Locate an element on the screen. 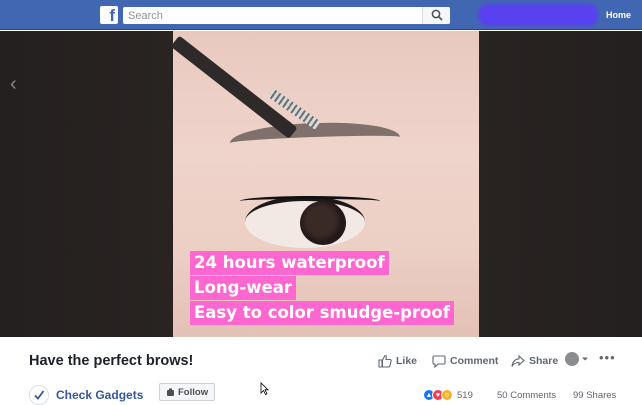 This screenshot has width=642, height=405. follow-label: Follow is located at coordinates (193, 392).